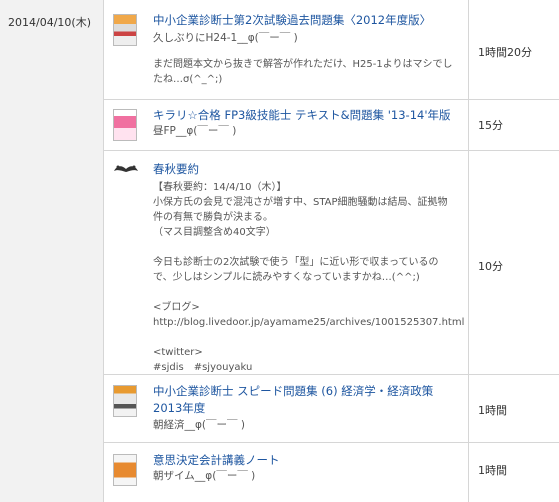  I want to click on entry-duration: 1時間20分, so click(505, 52).